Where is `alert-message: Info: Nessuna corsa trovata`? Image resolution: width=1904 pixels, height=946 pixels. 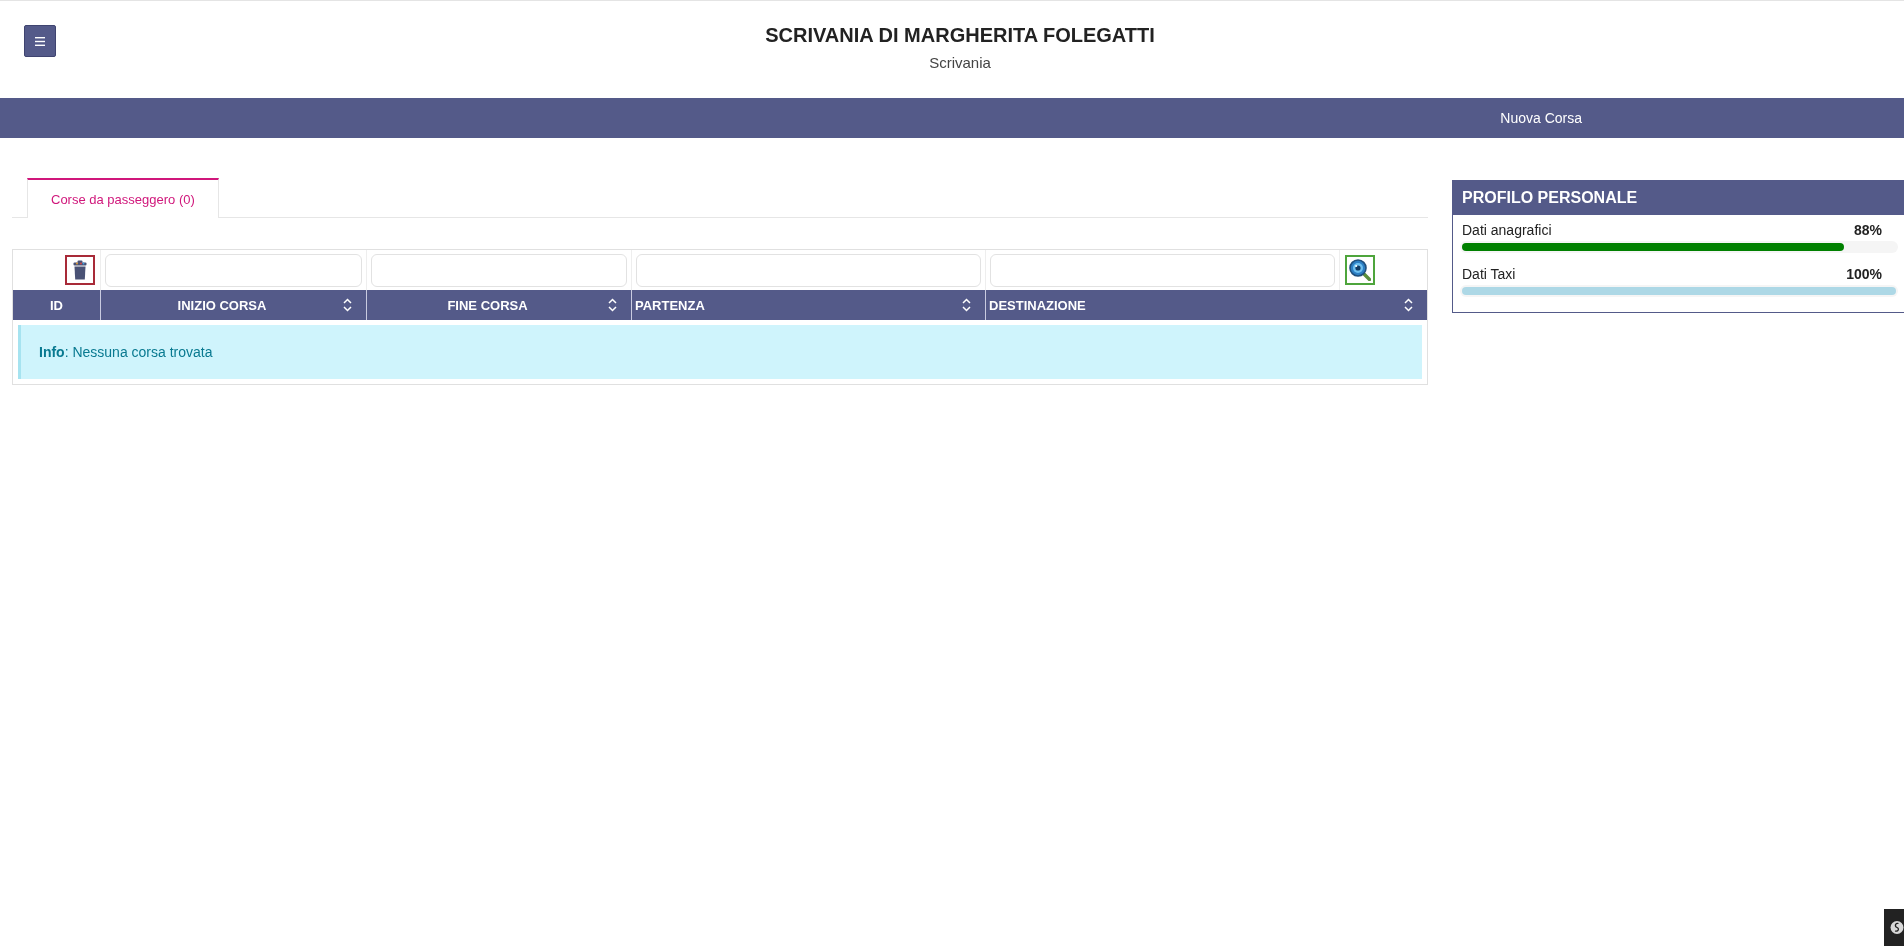 alert-message: Info: Nessuna corsa trovata is located at coordinates (126, 352).